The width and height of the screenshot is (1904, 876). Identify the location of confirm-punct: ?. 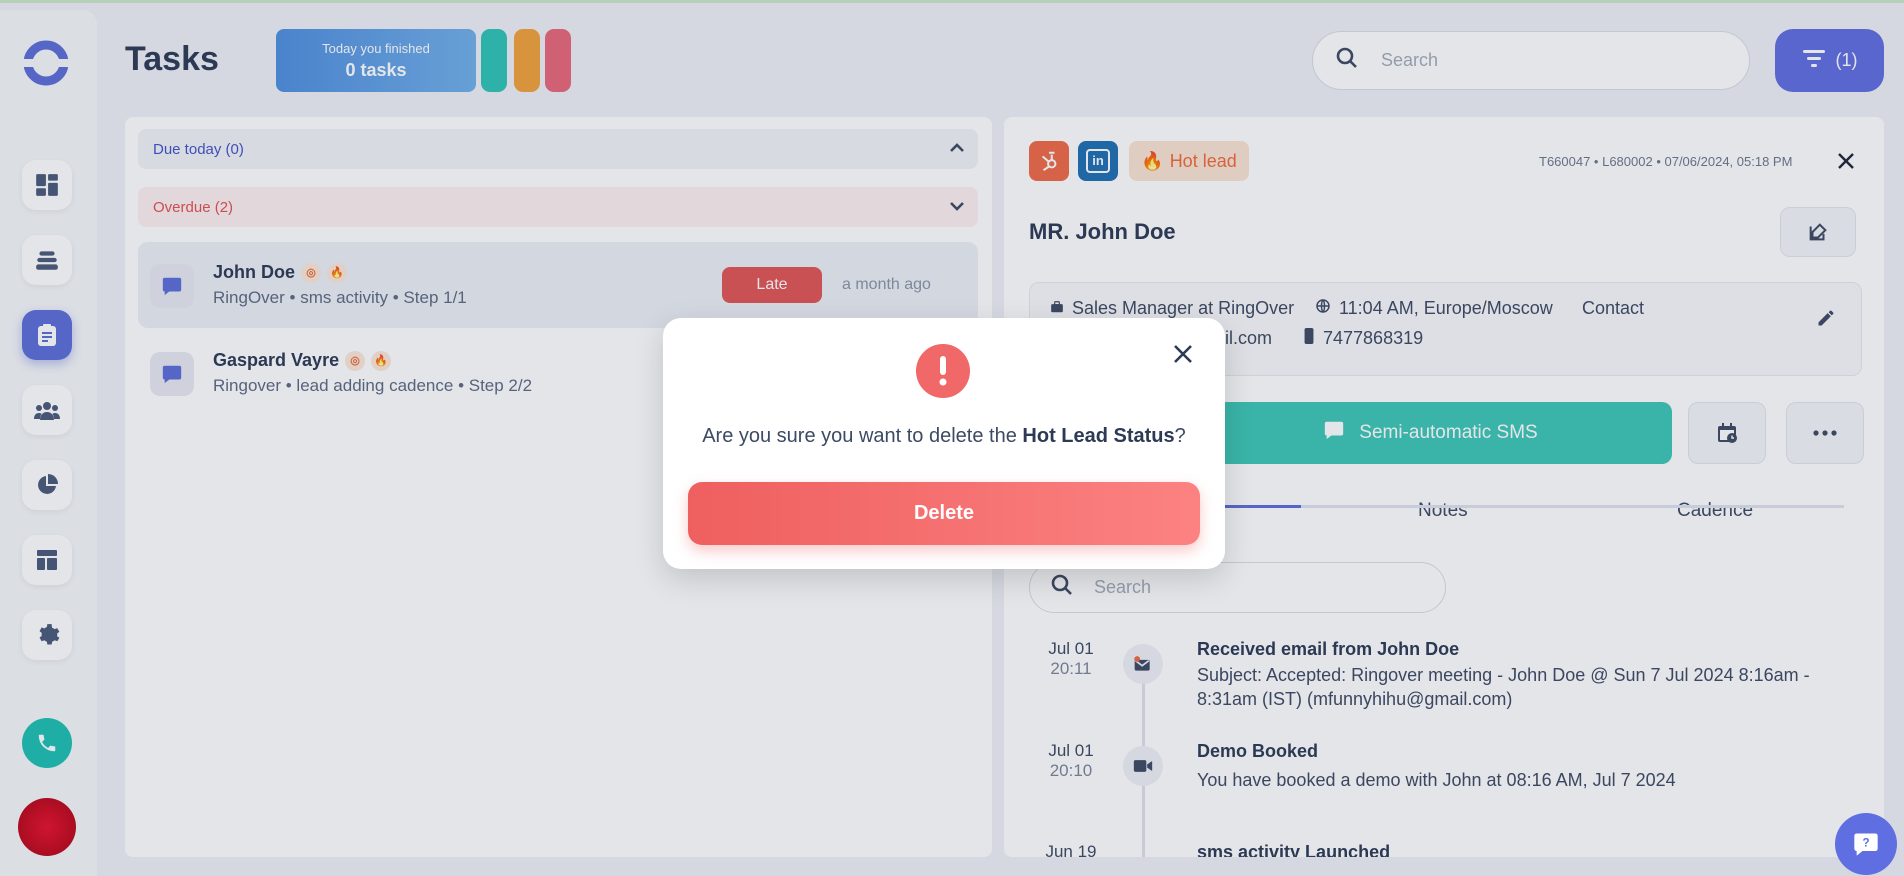
(1180, 436).